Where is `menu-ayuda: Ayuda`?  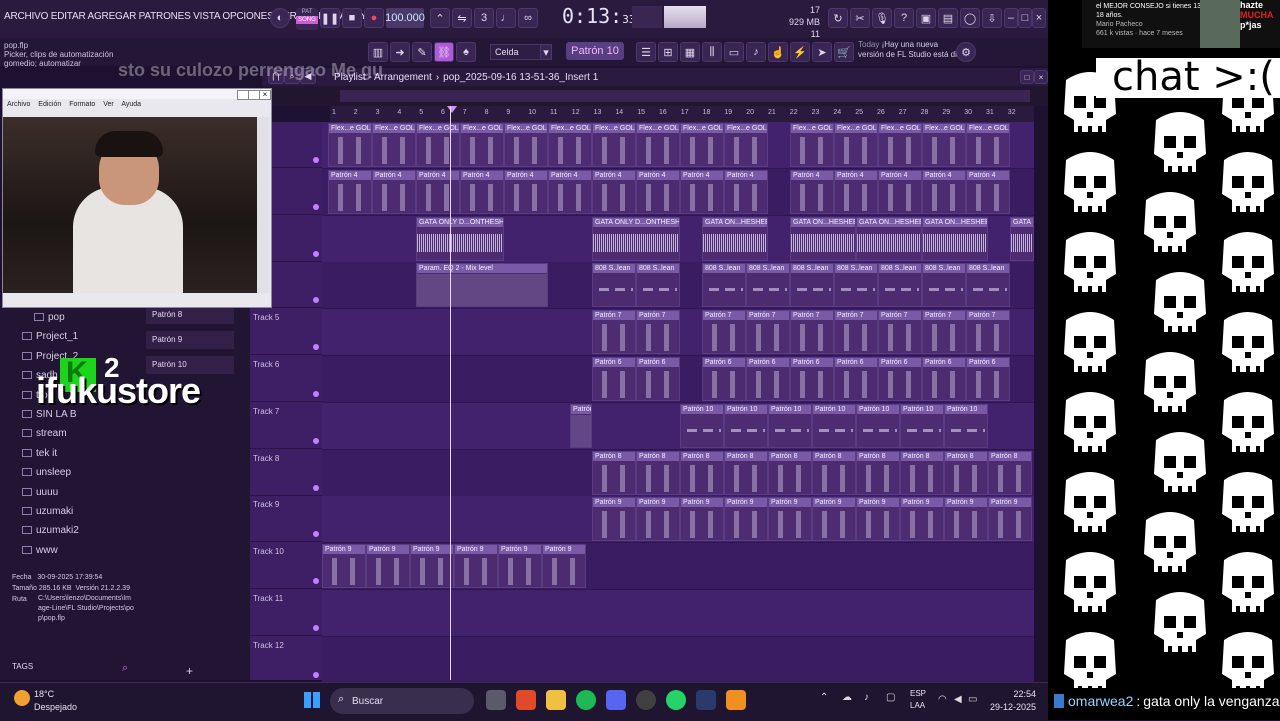 menu-ayuda: Ayuda is located at coordinates (131, 104).